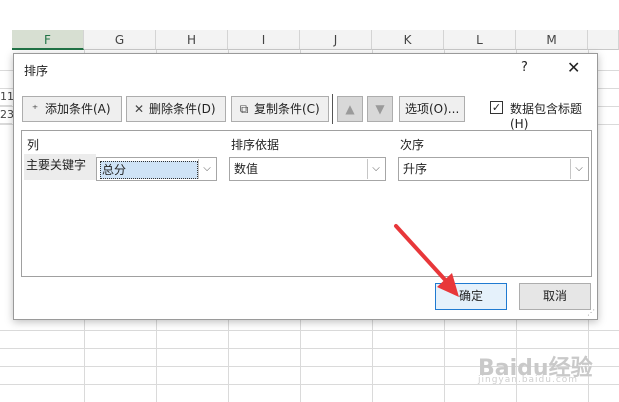 Image resolution: width=619 pixels, height=402 pixels. Describe the element at coordinates (426, 260) in the screenshot. I see `annotation-arrow-icon` at that location.